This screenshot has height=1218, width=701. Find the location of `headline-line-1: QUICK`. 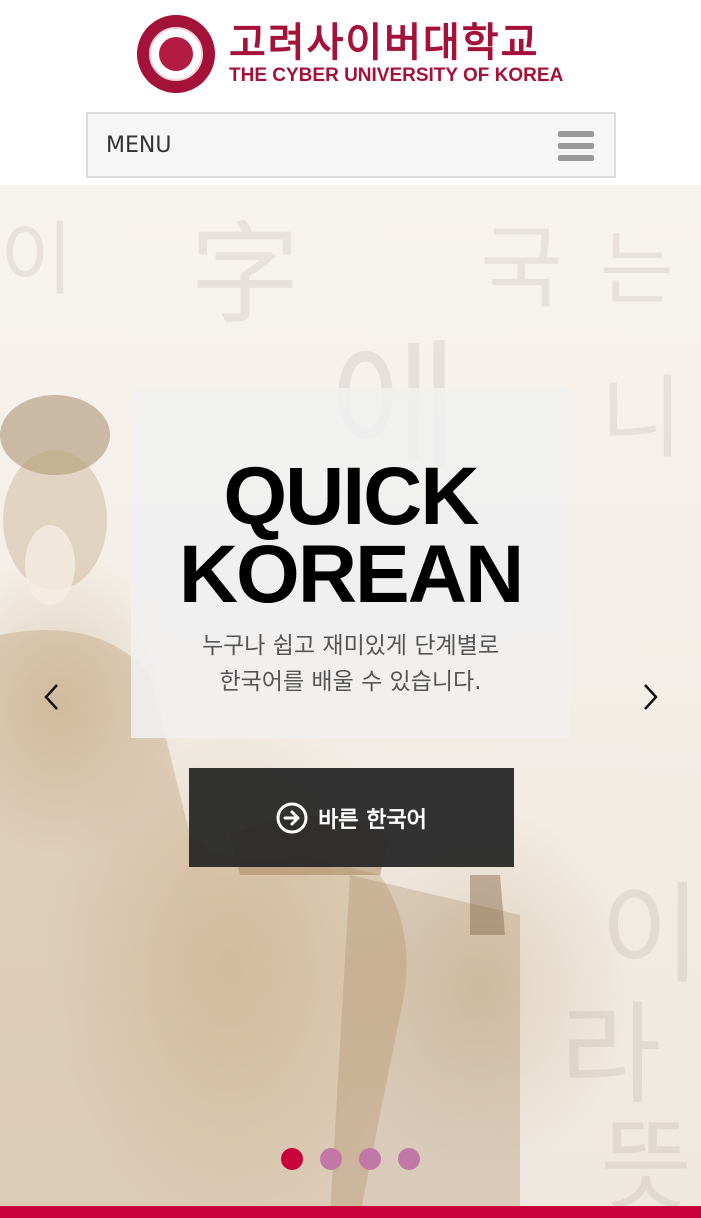

headline-line-1: QUICK is located at coordinates (351, 496).